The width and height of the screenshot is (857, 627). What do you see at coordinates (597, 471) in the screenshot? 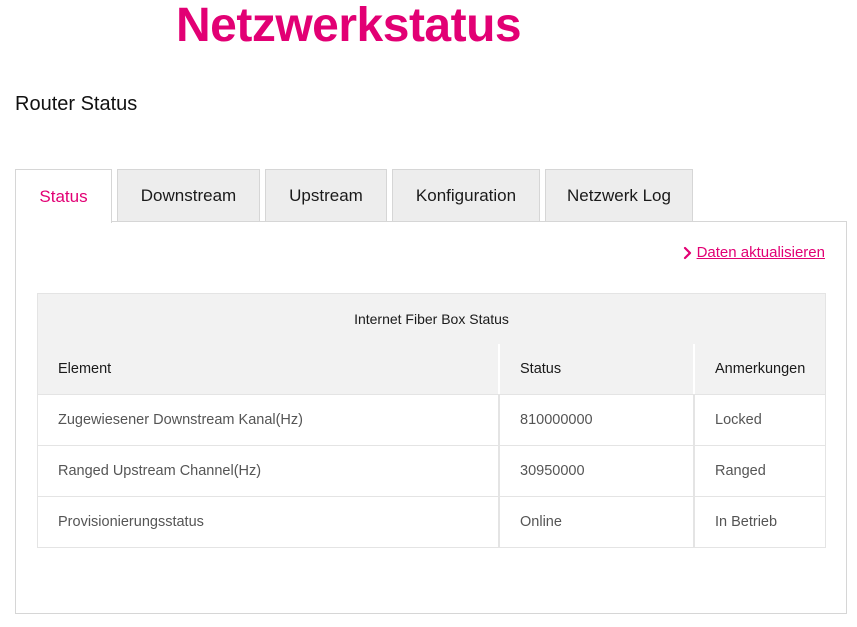
I see `table-cell-status: 30950000` at bounding box center [597, 471].